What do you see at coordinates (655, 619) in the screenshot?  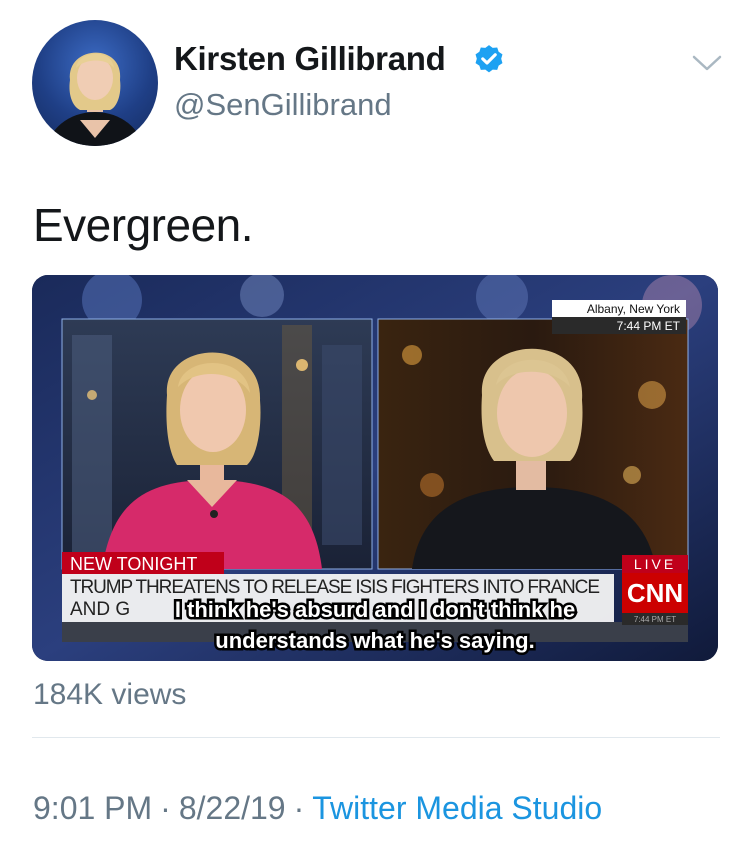 I see `network-time: 7:44 PM ET` at bounding box center [655, 619].